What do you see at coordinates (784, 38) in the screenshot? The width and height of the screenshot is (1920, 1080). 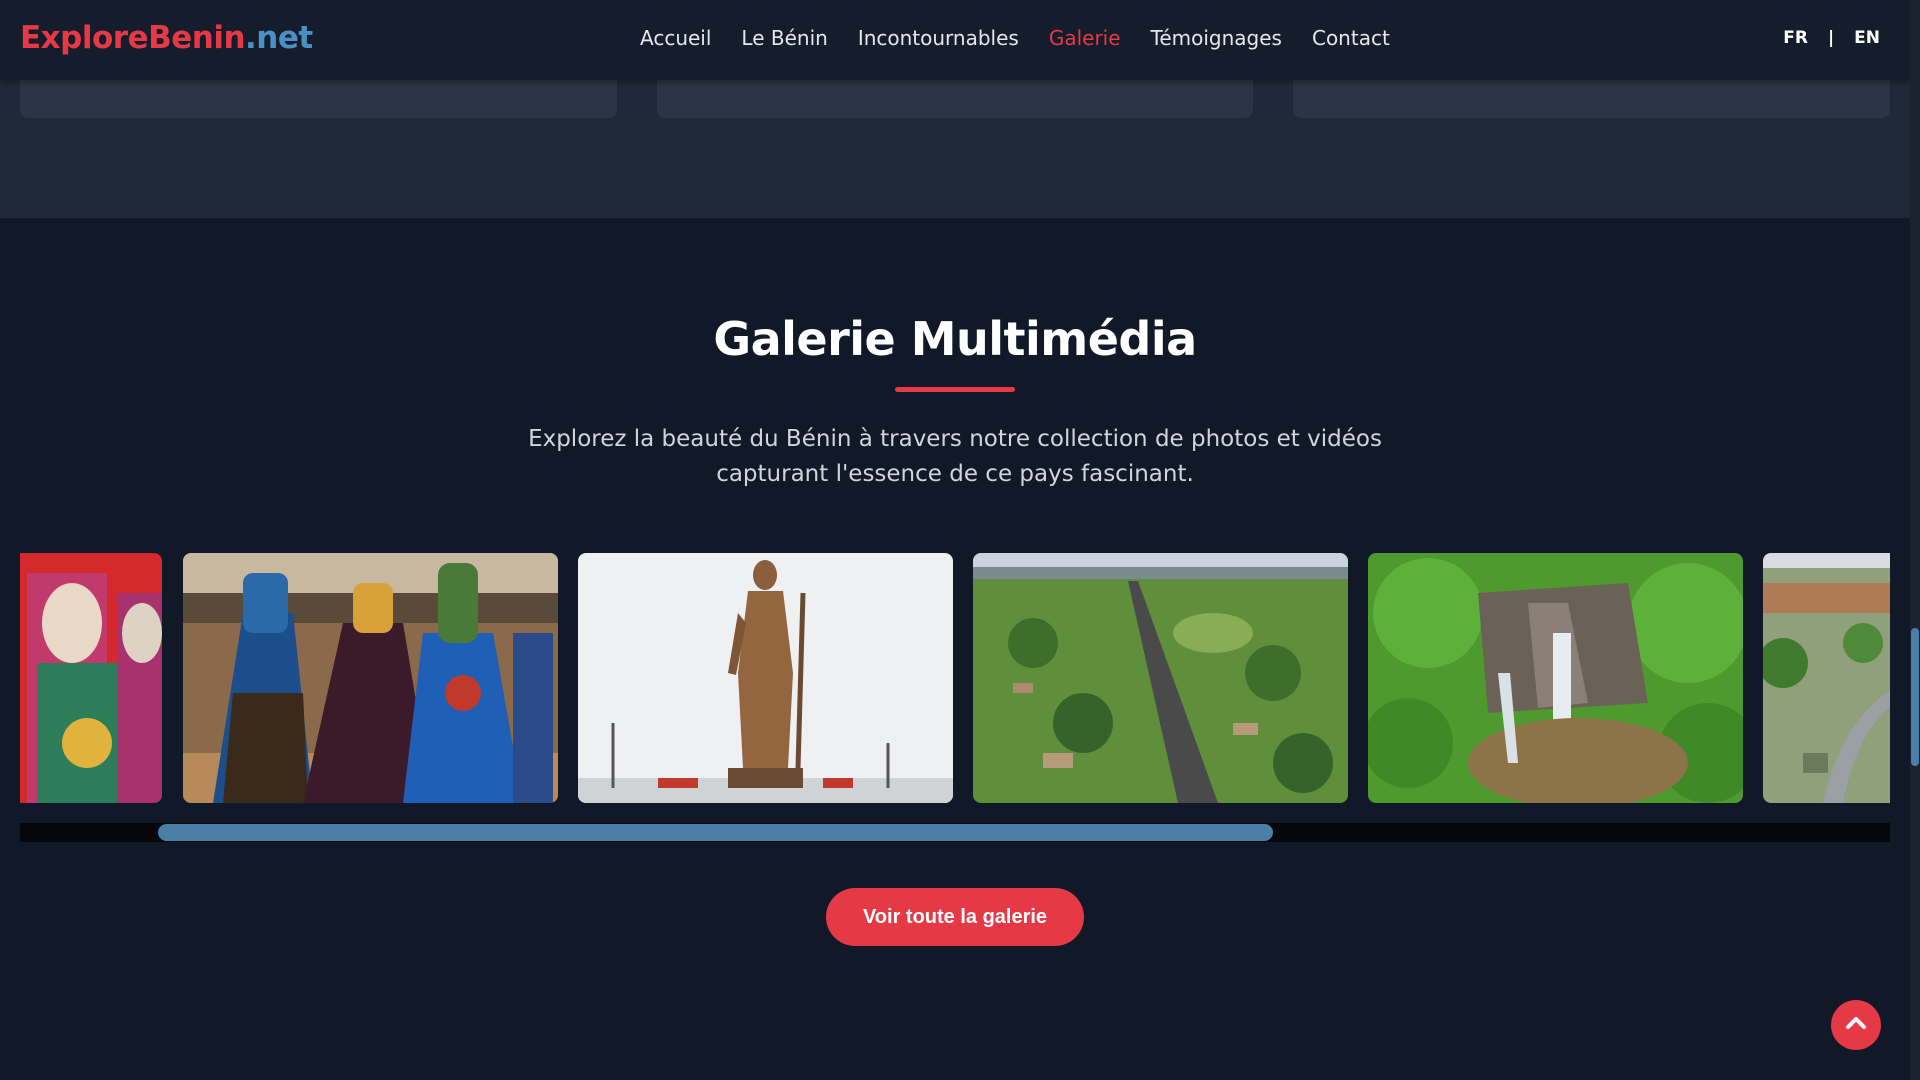 I see `nav-le-benin: Le Bénin` at bounding box center [784, 38].